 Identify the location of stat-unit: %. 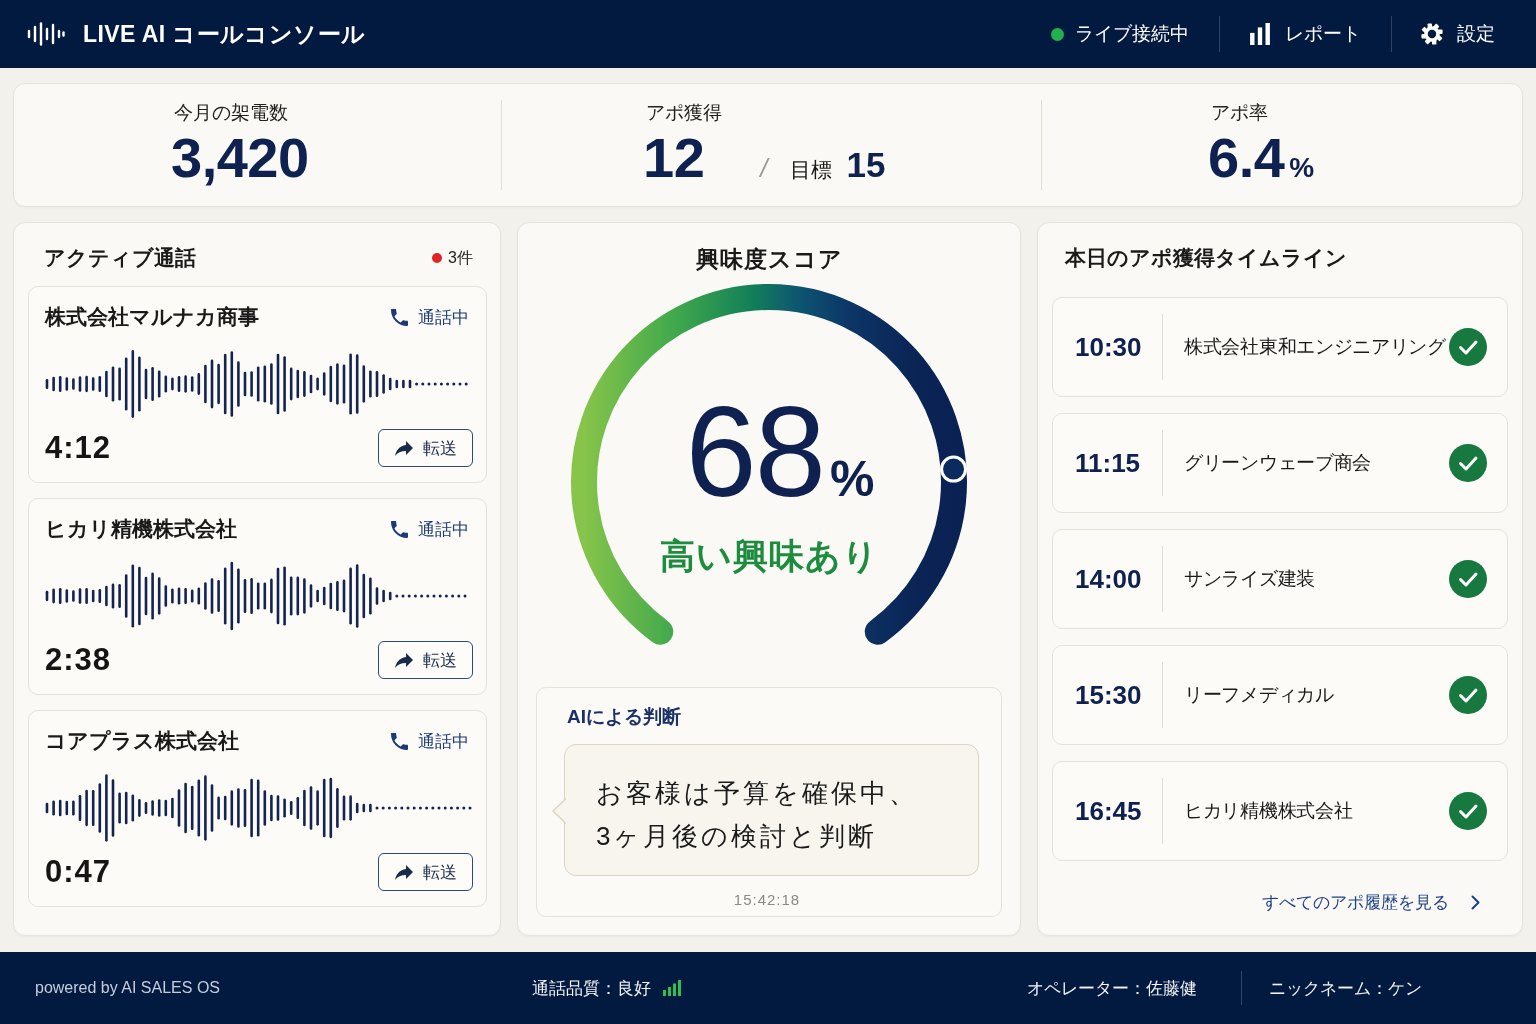
(1302, 168).